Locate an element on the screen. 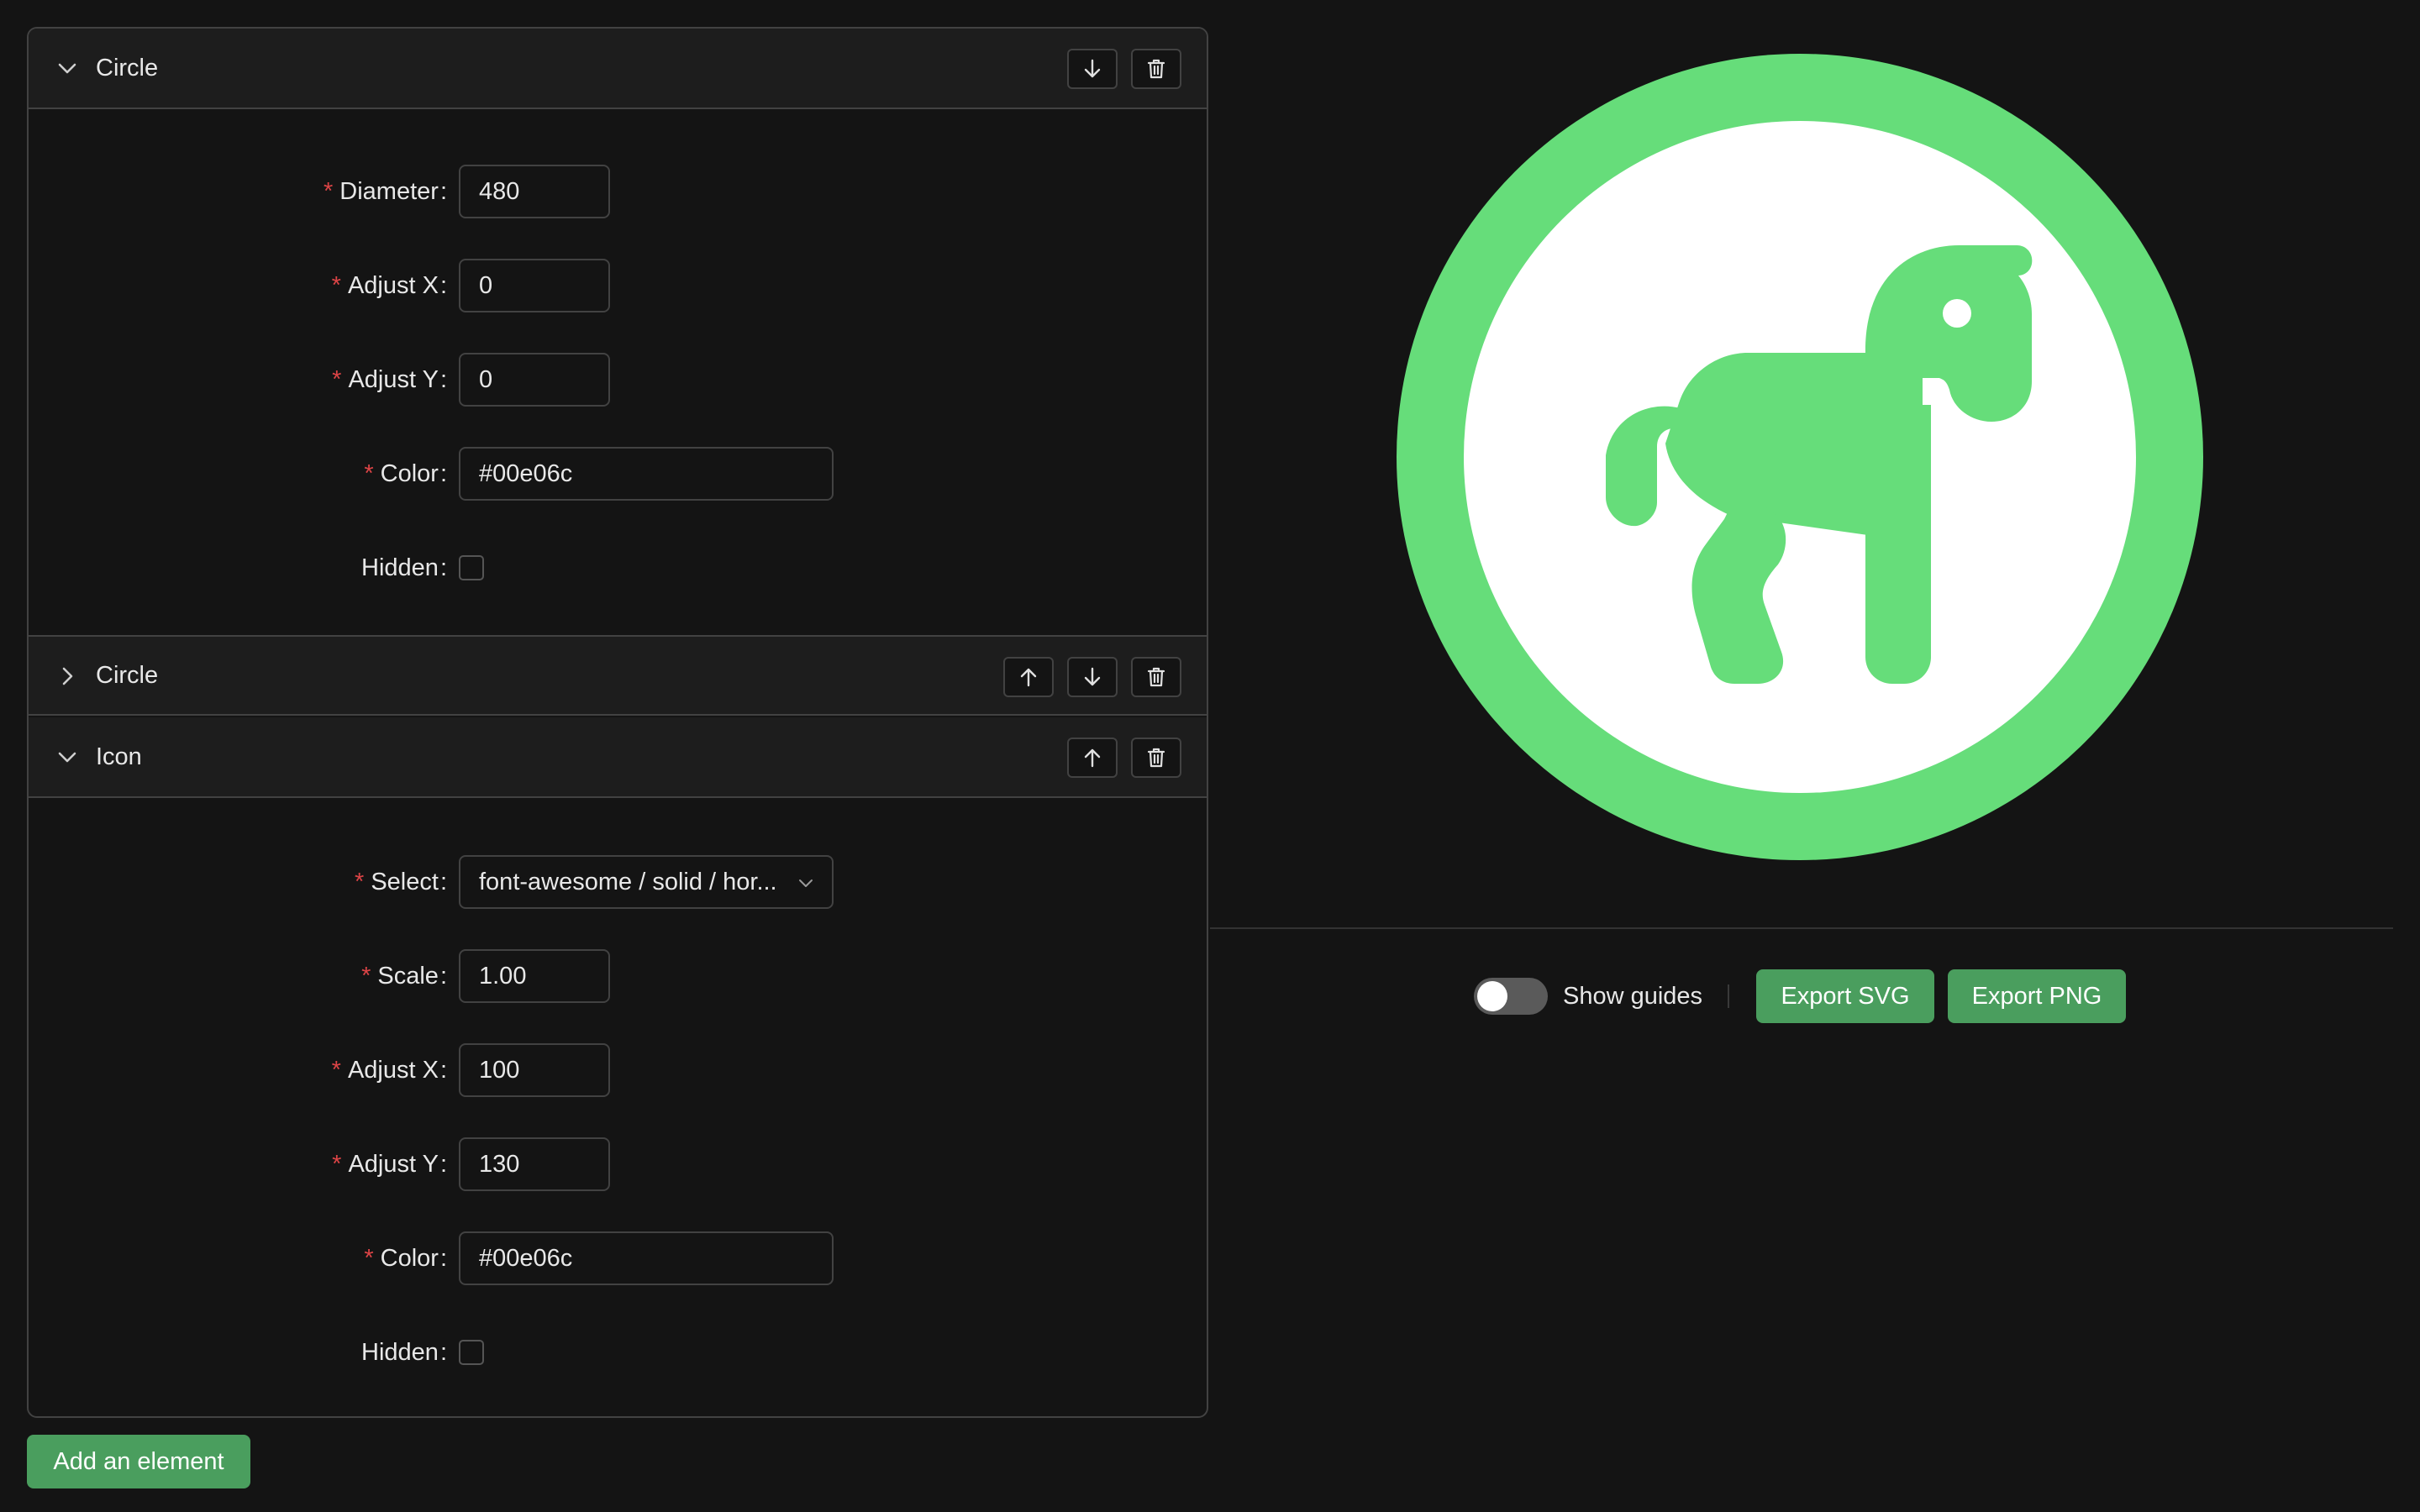 The width and height of the screenshot is (2420, 1512). field-label: * Diameter: is located at coordinates (385, 191).